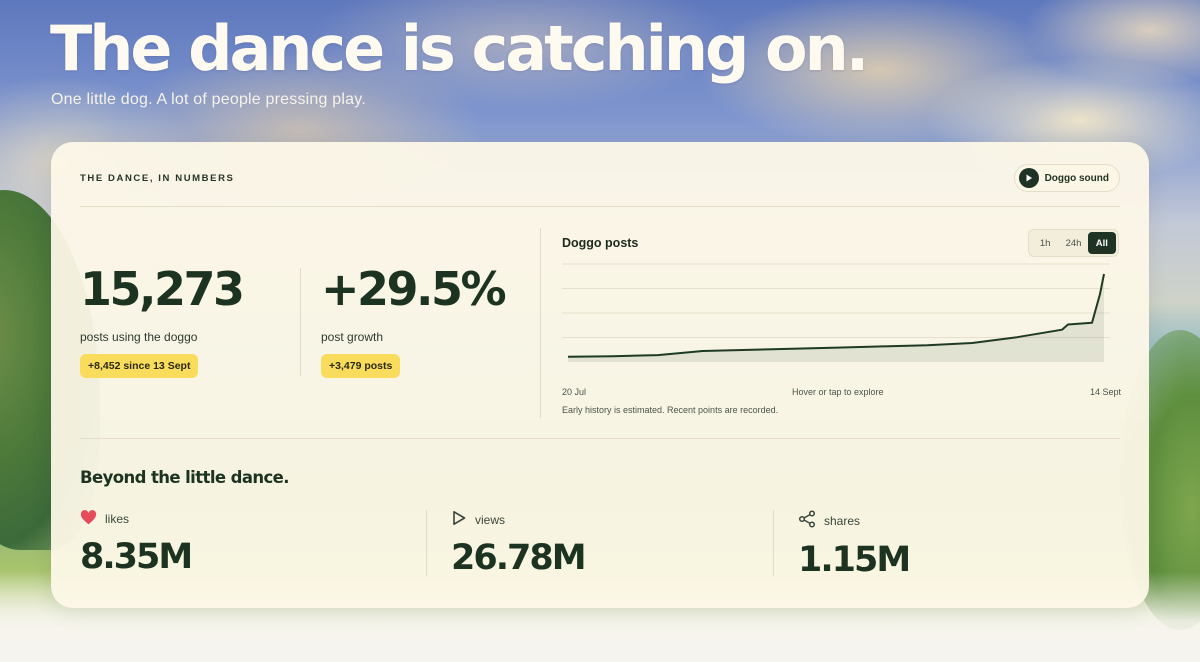 This screenshot has height=662, width=1200. What do you see at coordinates (1028, 178) in the screenshot?
I see `play-icon` at bounding box center [1028, 178].